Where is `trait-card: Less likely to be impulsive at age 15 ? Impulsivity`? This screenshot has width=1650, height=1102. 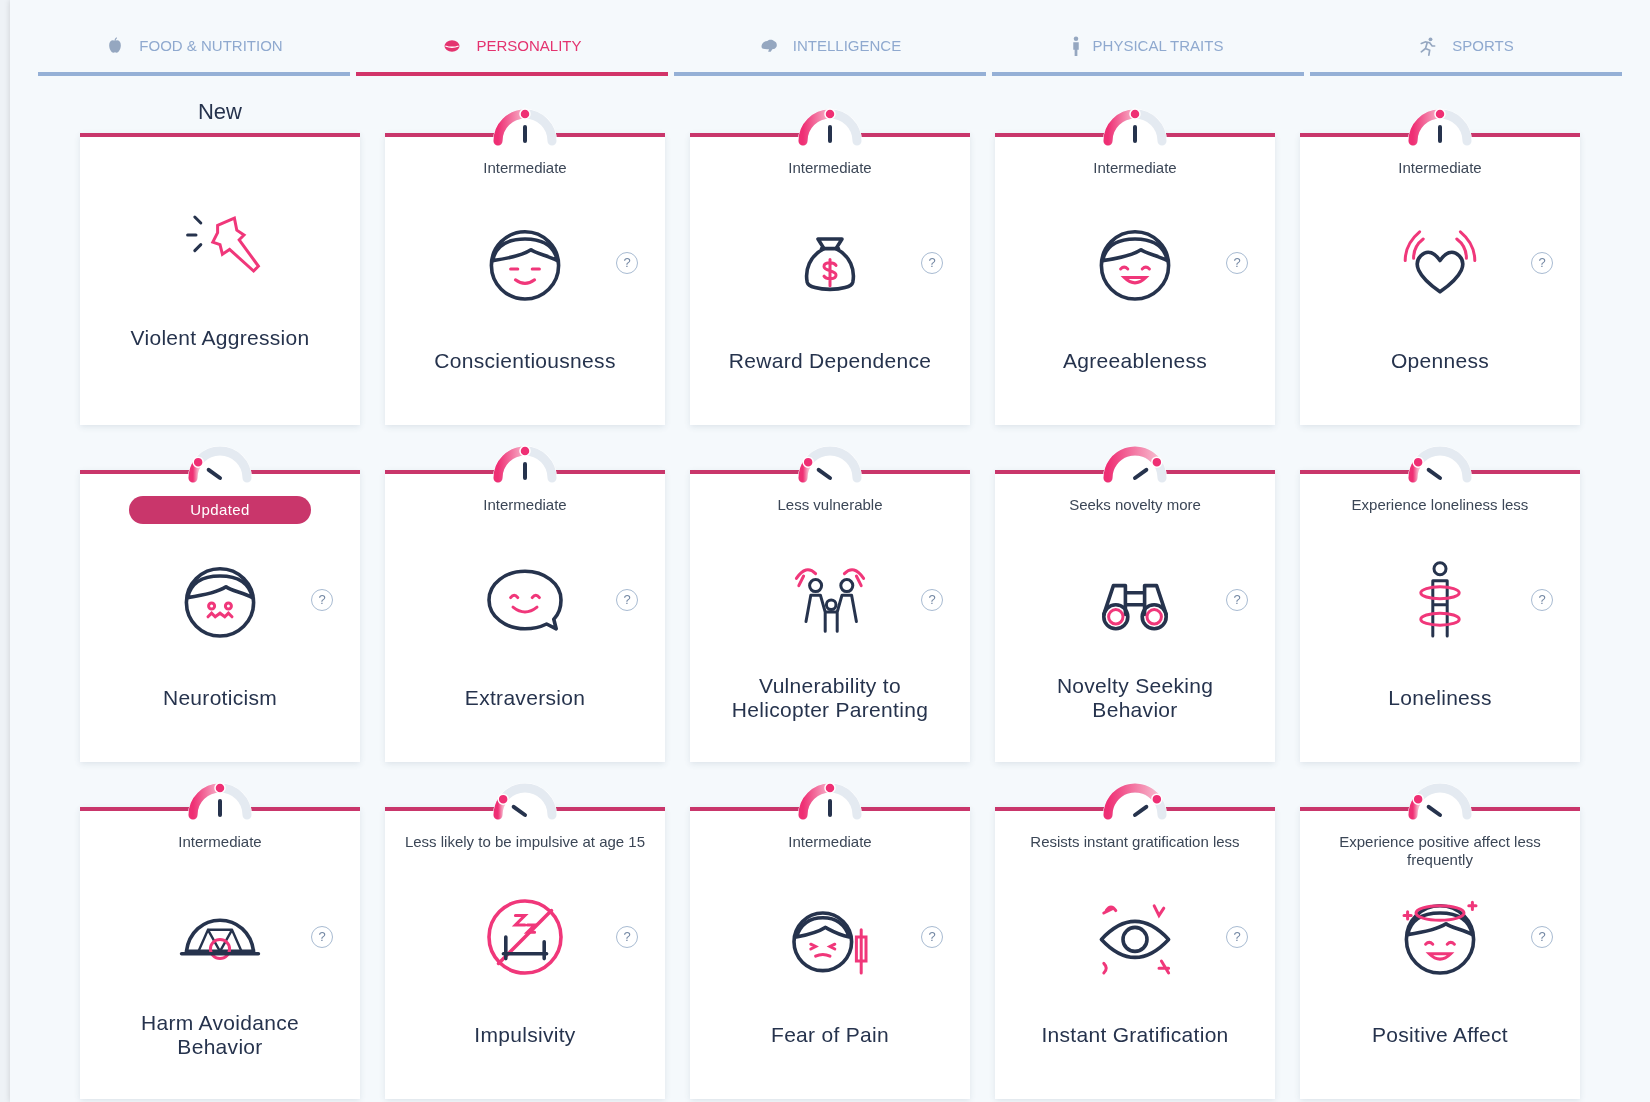 trait-card: Less likely to be impulsive at age 15 ? Impulsivity is located at coordinates (525, 953).